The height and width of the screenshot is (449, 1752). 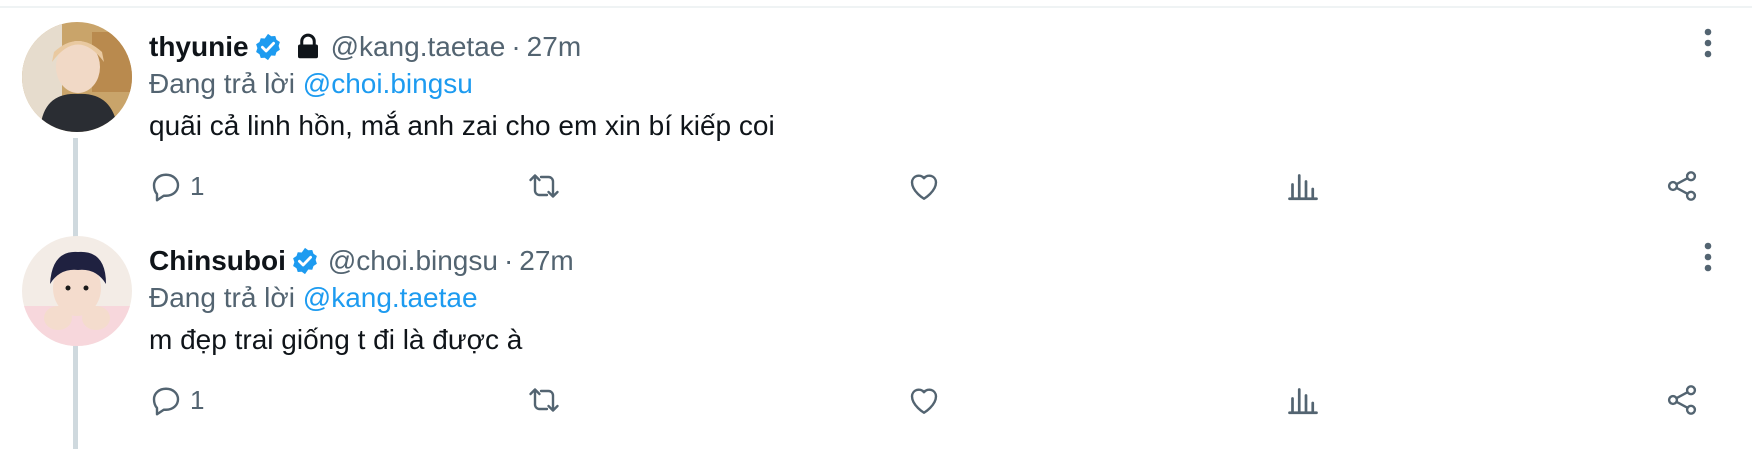 What do you see at coordinates (418, 47) in the screenshot?
I see `user-handle: @kang.taetae` at bounding box center [418, 47].